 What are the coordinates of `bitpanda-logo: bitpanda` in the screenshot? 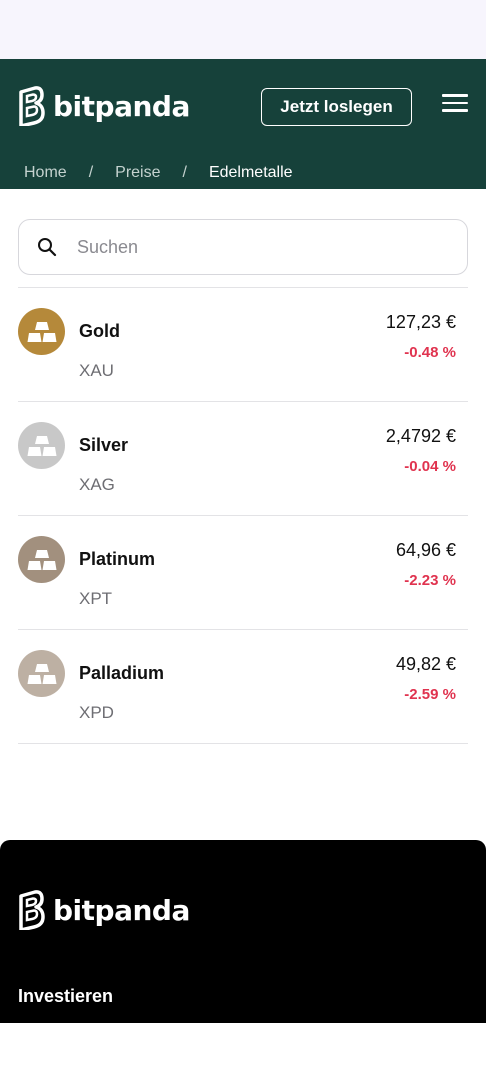 It's located at (103, 106).